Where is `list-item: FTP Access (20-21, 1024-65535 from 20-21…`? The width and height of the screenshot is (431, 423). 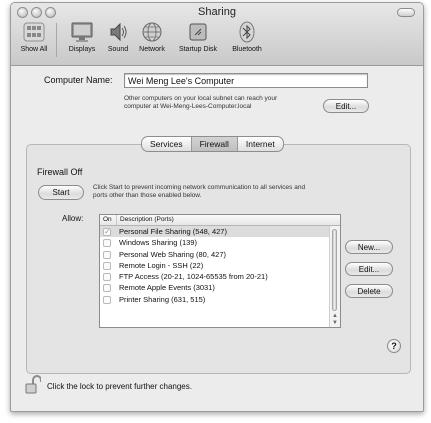 list-item: FTP Access (20-21, 1024-65535 from 20-21… is located at coordinates (220, 276).